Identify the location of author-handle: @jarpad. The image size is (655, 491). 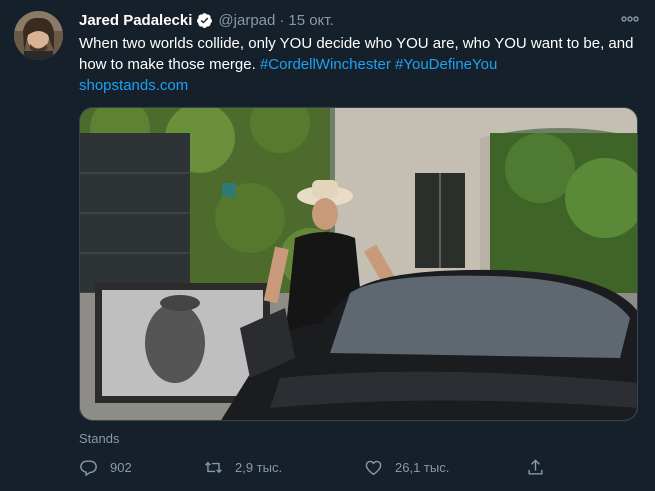
(246, 20).